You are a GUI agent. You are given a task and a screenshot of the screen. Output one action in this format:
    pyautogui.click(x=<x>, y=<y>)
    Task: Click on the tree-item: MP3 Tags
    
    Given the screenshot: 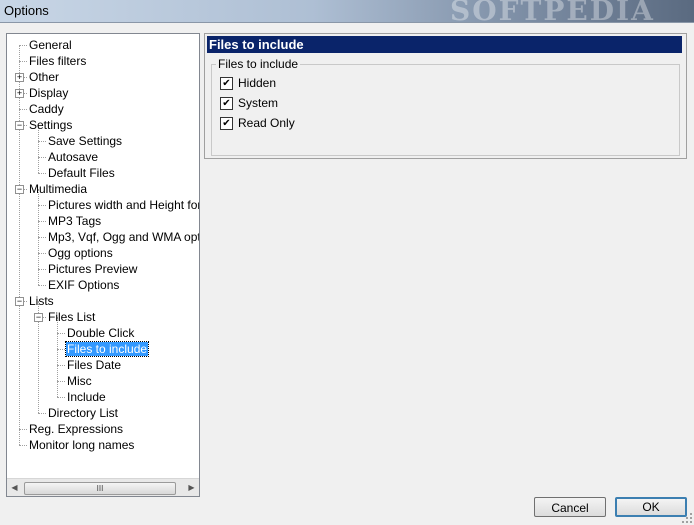 What is the action you would take?
    pyautogui.click(x=74, y=221)
    